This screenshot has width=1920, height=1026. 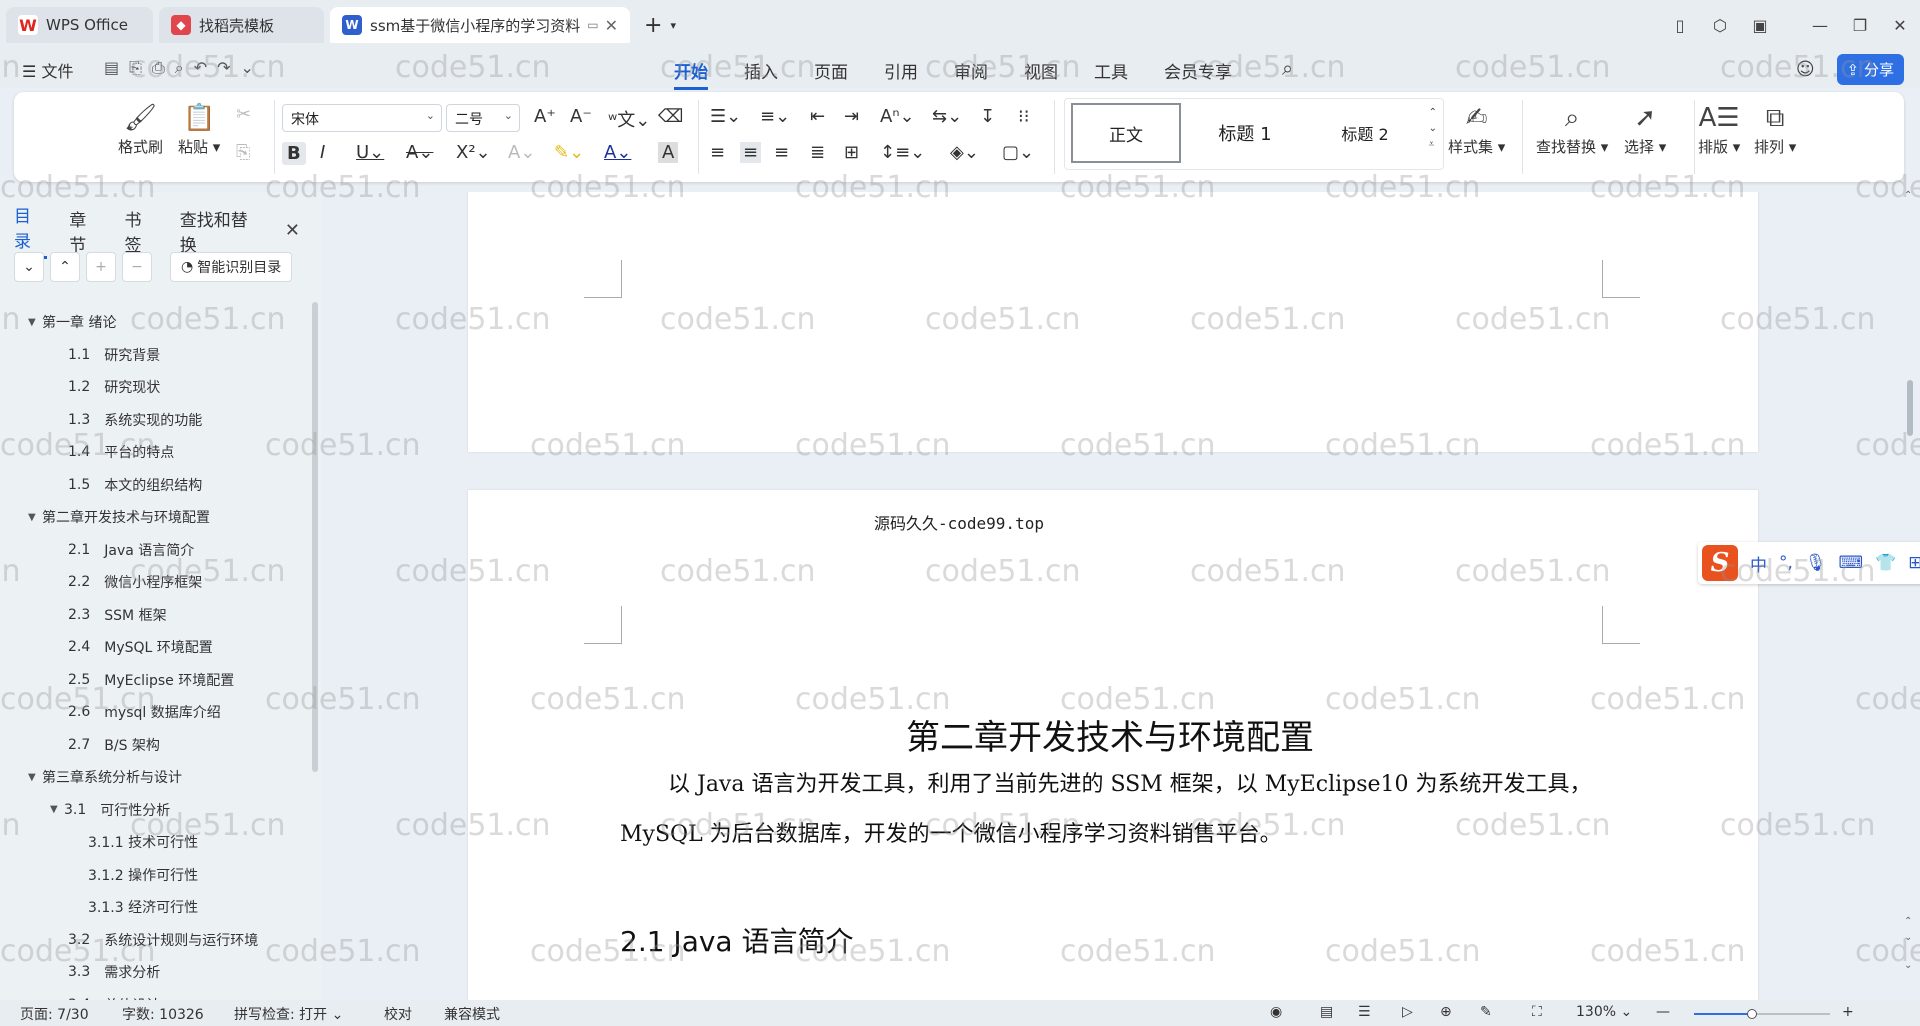 What do you see at coordinates (252, 67) in the screenshot?
I see `more-dropdown-icon: ⌄` at bounding box center [252, 67].